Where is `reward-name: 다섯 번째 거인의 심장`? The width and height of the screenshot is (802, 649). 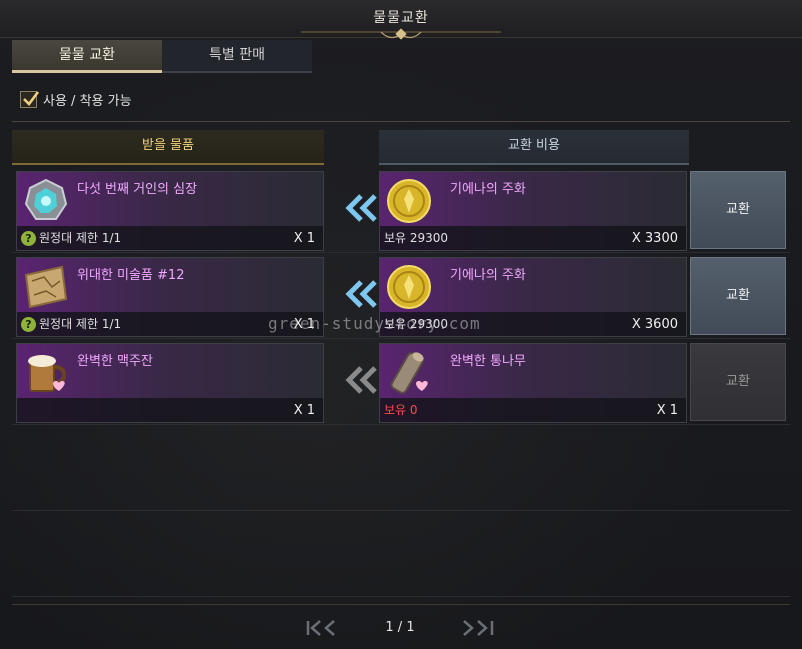
reward-name: 다섯 번째 거인의 심장 is located at coordinates (137, 189).